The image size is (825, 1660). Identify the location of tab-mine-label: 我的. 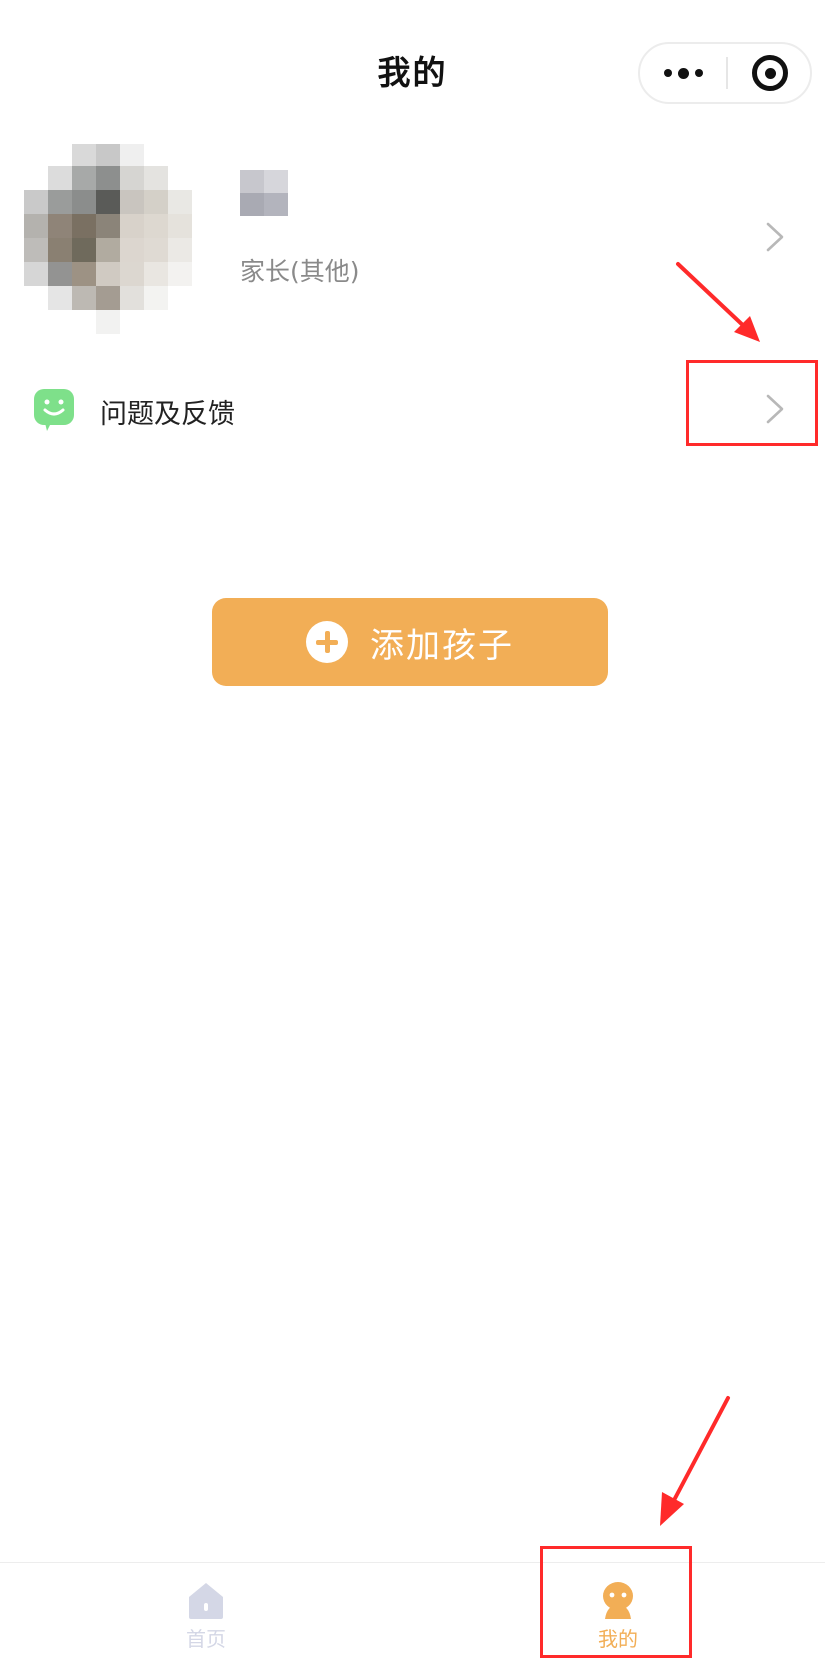
(618, 1639).